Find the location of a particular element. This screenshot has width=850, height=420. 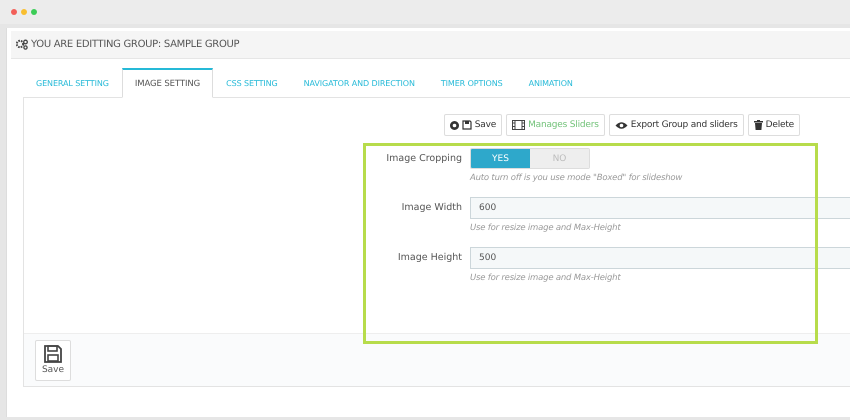

gears-icon is located at coordinates (22, 44).